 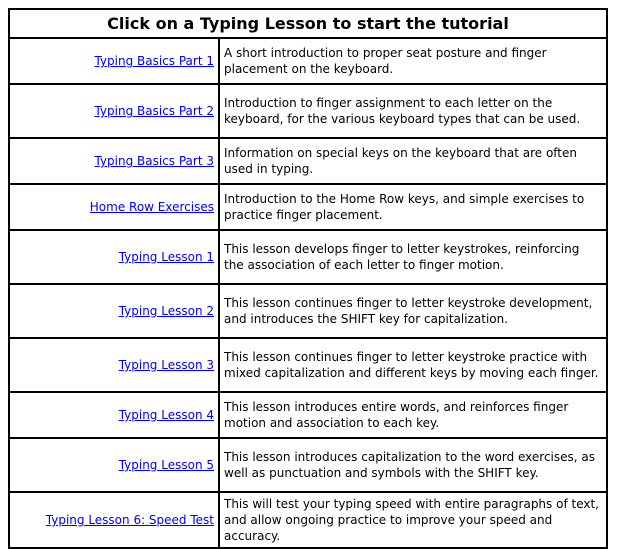 I want to click on lesson-link-typing-basics-3: Typing Basics Part 3, so click(x=154, y=161).